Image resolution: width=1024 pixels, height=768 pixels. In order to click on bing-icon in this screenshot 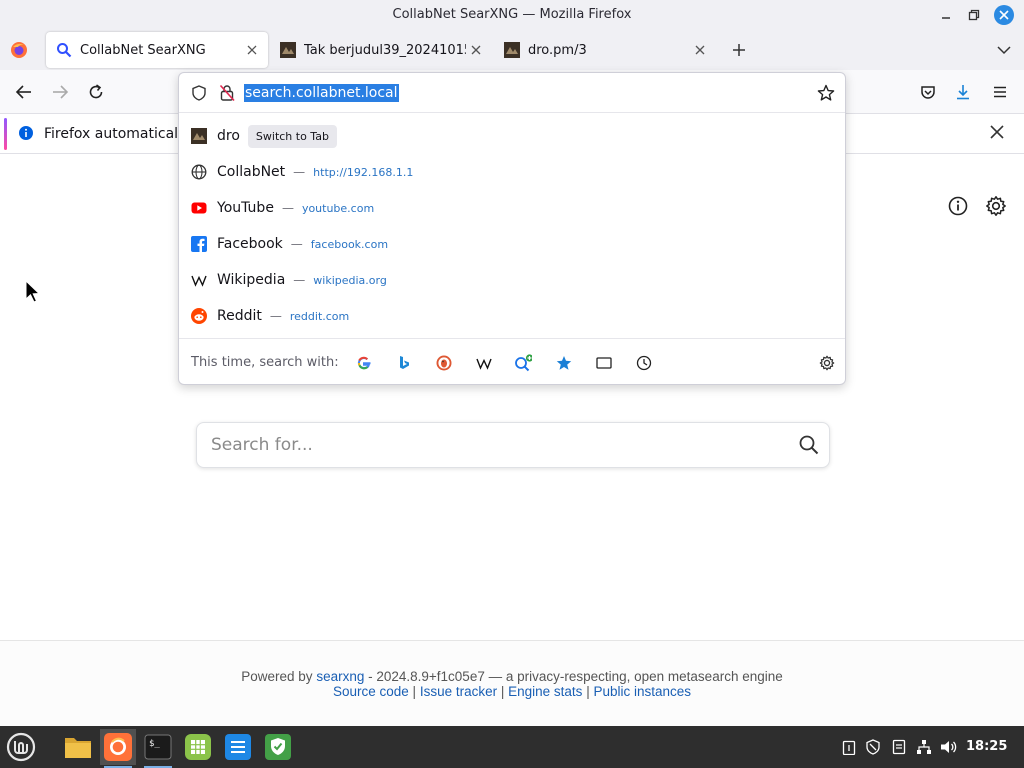, I will do `click(404, 362)`.